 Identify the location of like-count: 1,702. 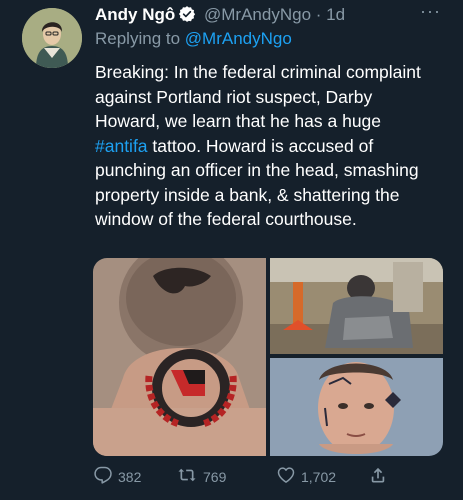
(319, 476).